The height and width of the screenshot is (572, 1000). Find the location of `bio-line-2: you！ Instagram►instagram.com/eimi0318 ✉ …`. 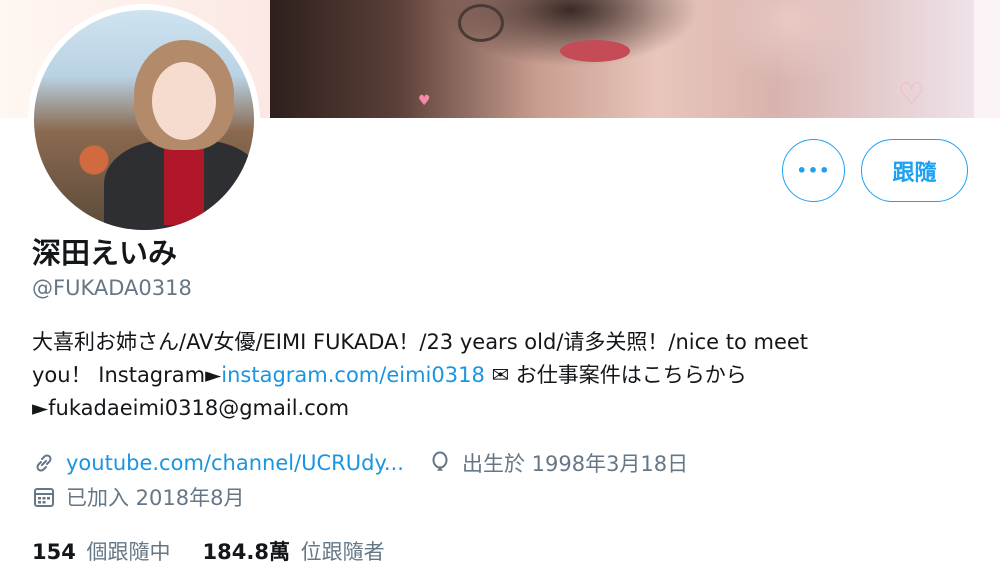

bio-line-2: you！ Instagram►instagram.com/eimi0318 ✉ … is located at coordinates (482, 375).